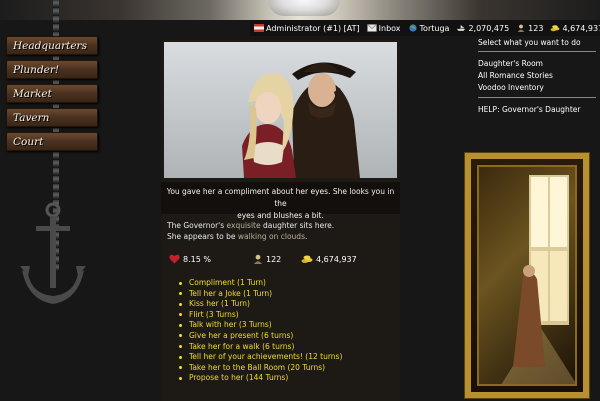 The image size is (600, 401). Describe the element at coordinates (383, 28) in the screenshot. I see `inbox-link: Inbox` at that location.